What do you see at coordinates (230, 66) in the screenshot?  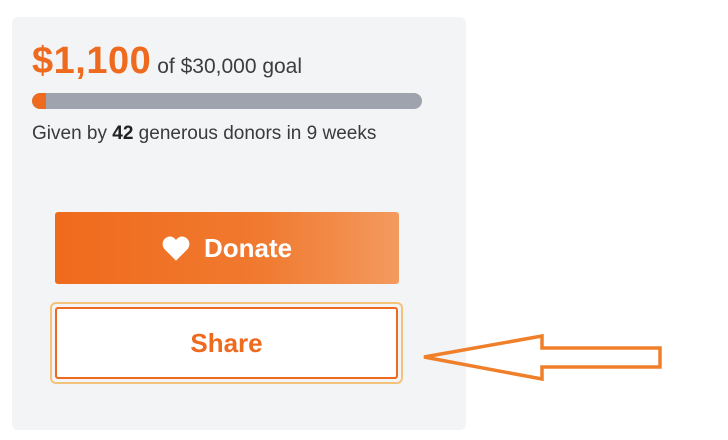 I see `goal-amount: of $30,000 goal` at bounding box center [230, 66].